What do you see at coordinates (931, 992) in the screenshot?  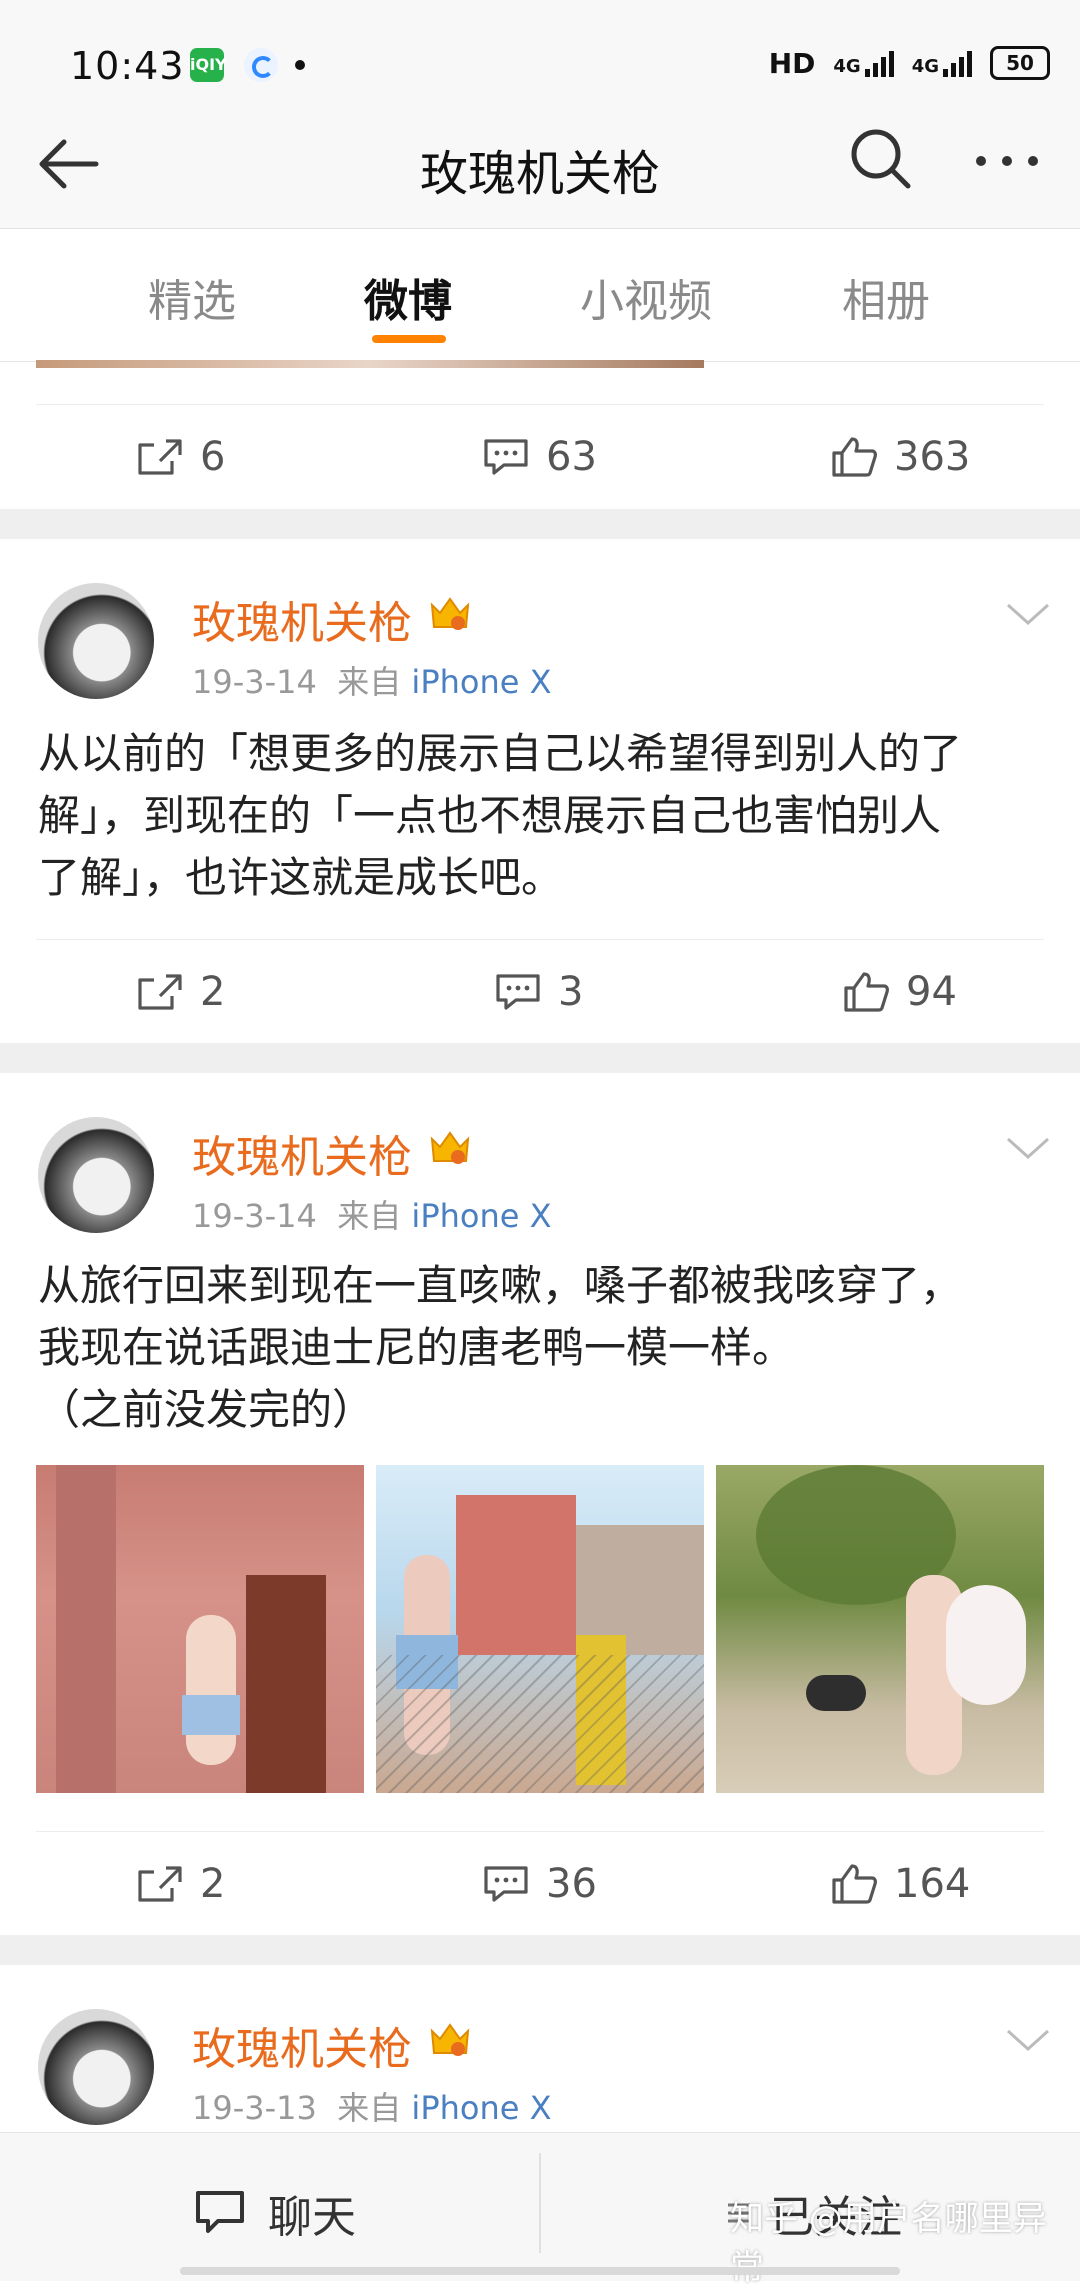 I see `like-count: 94` at bounding box center [931, 992].